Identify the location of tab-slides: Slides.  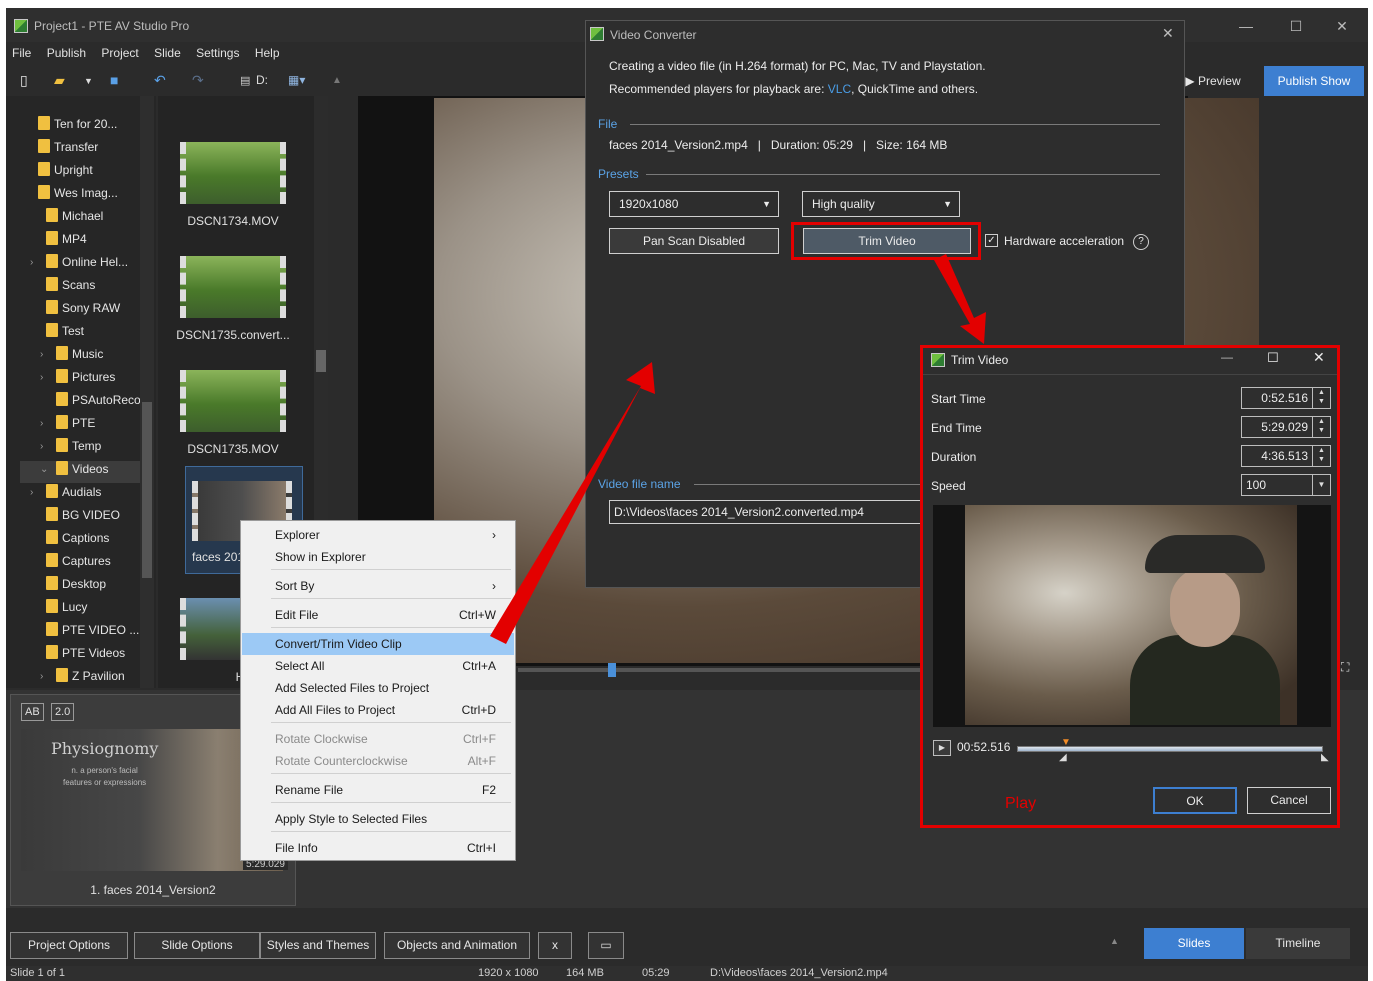
(1194, 943).